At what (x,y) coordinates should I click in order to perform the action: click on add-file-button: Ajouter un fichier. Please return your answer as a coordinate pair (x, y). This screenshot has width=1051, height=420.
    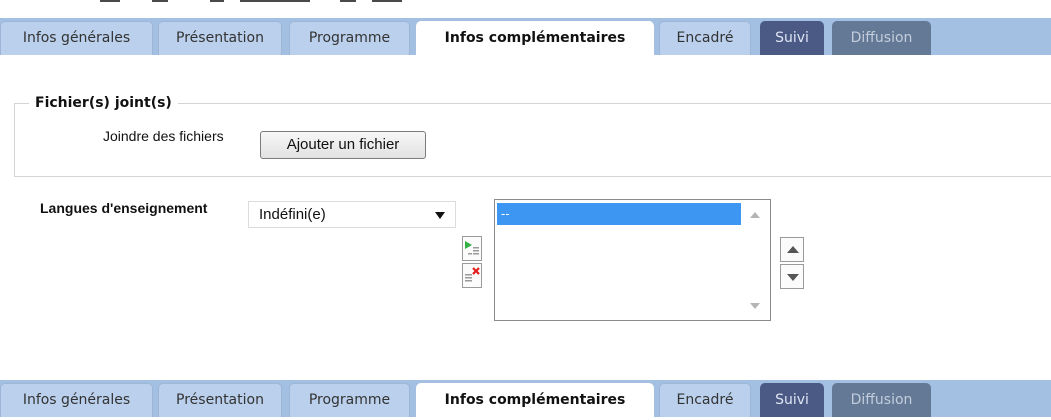
    Looking at the image, I should click on (343, 145).